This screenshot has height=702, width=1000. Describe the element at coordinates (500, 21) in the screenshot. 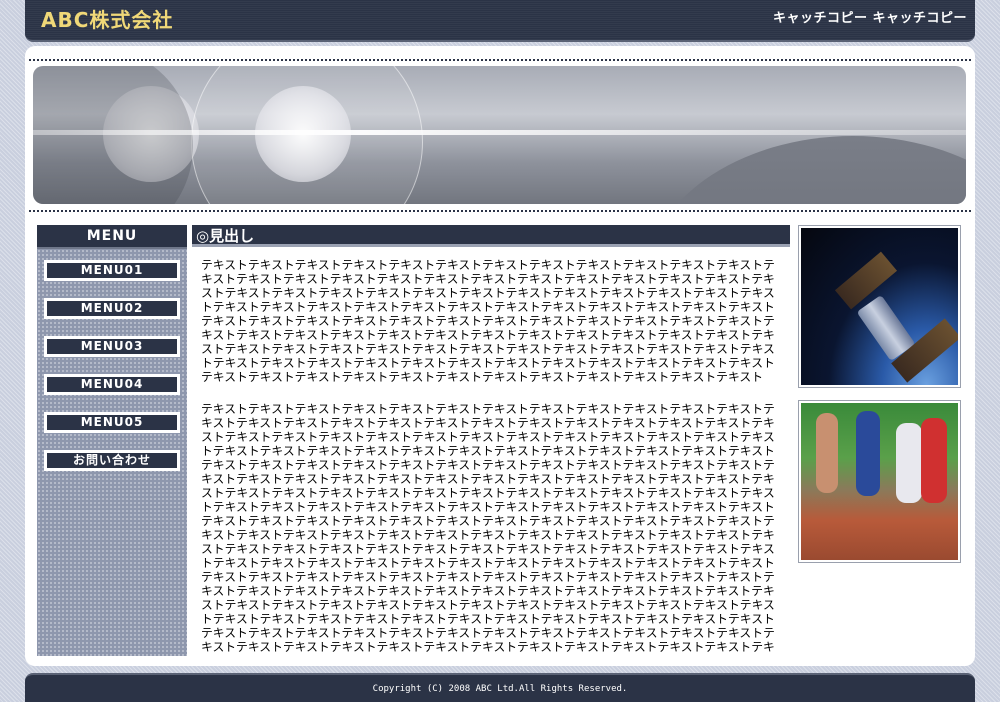

I see `site-header: ABC株式会社 キャッチコピー キャッチコピー` at that location.